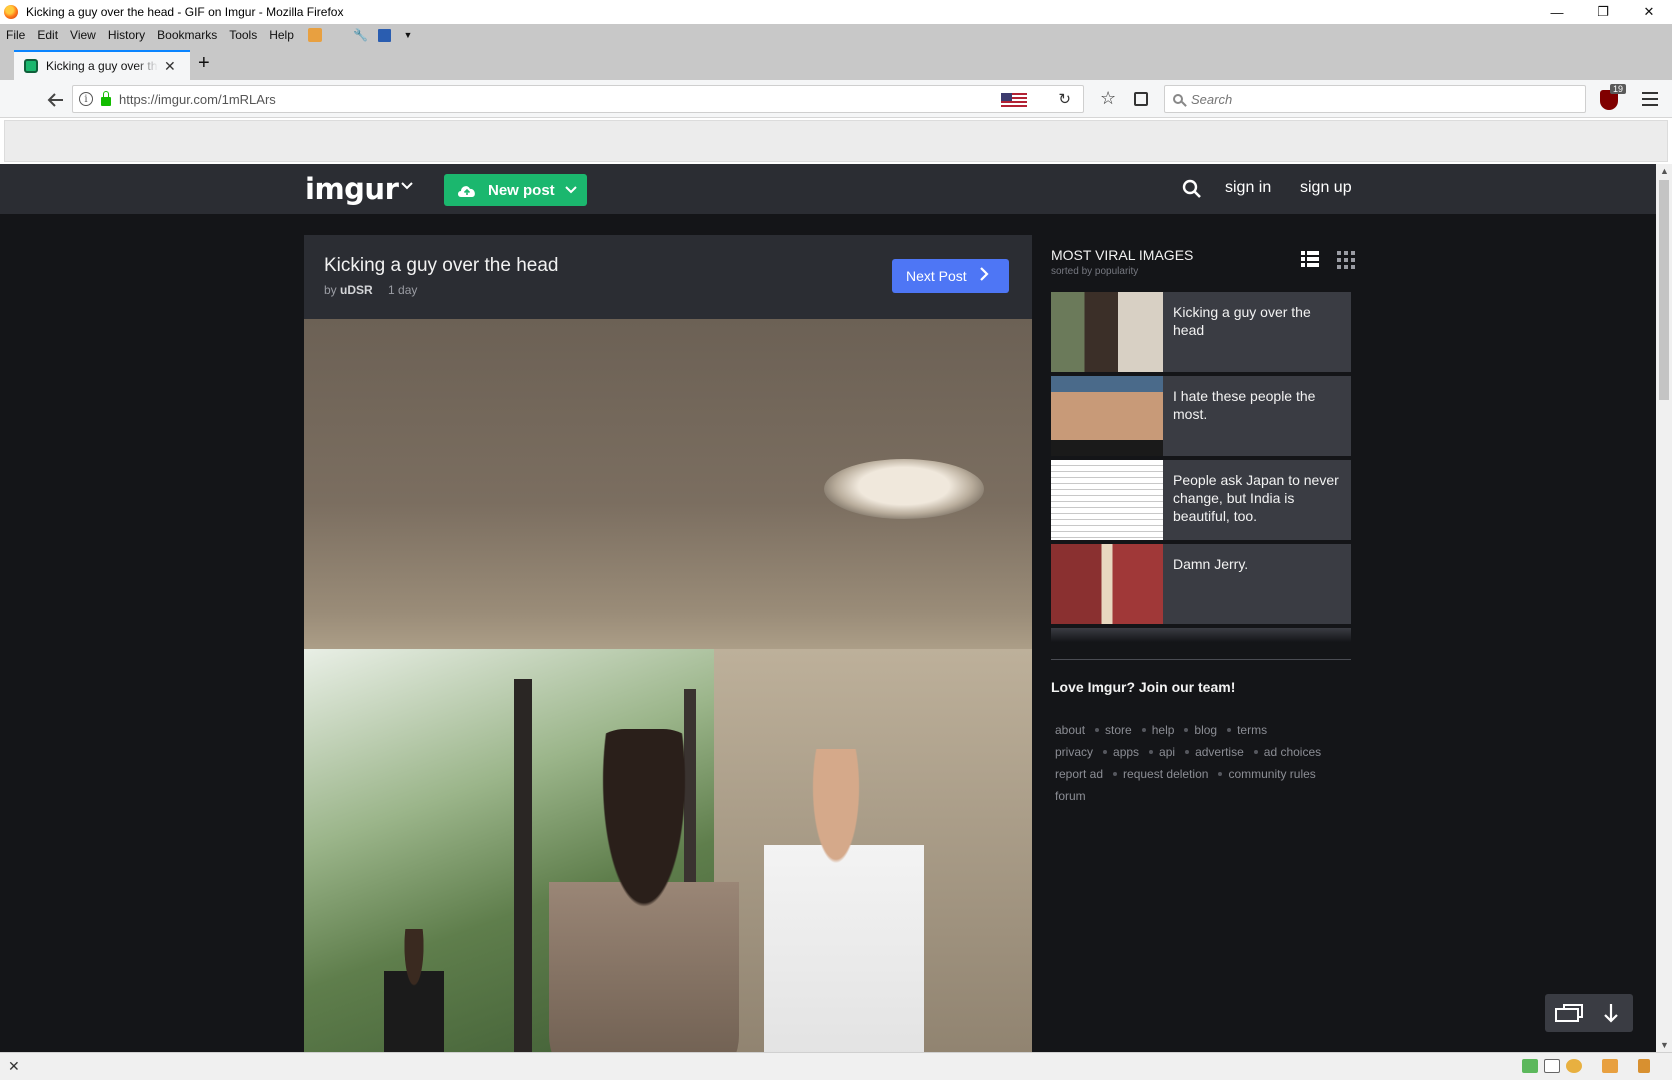 The image size is (1672, 1080). I want to click on addon-orange-icon, so click(1610, 1066).